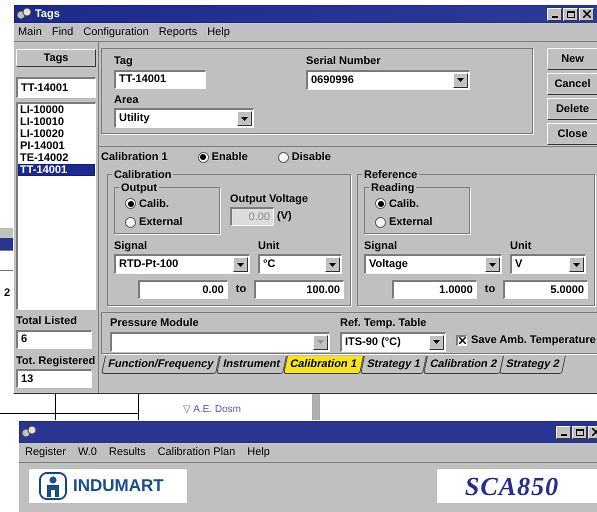 Image resolution: width=597 pixels, height=512 pixels. Describe the element at coordinates (47, 14) in the screenshot. I see `window-title: Tags` at that location.